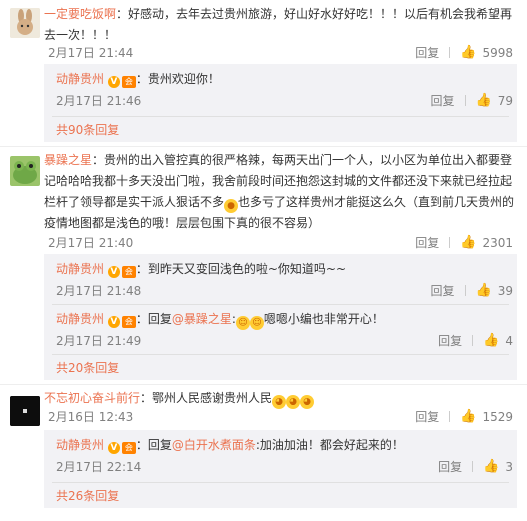  Describe the element at coordinates (509, 340) in the screenshot. I see `like-count: 4` at that location.